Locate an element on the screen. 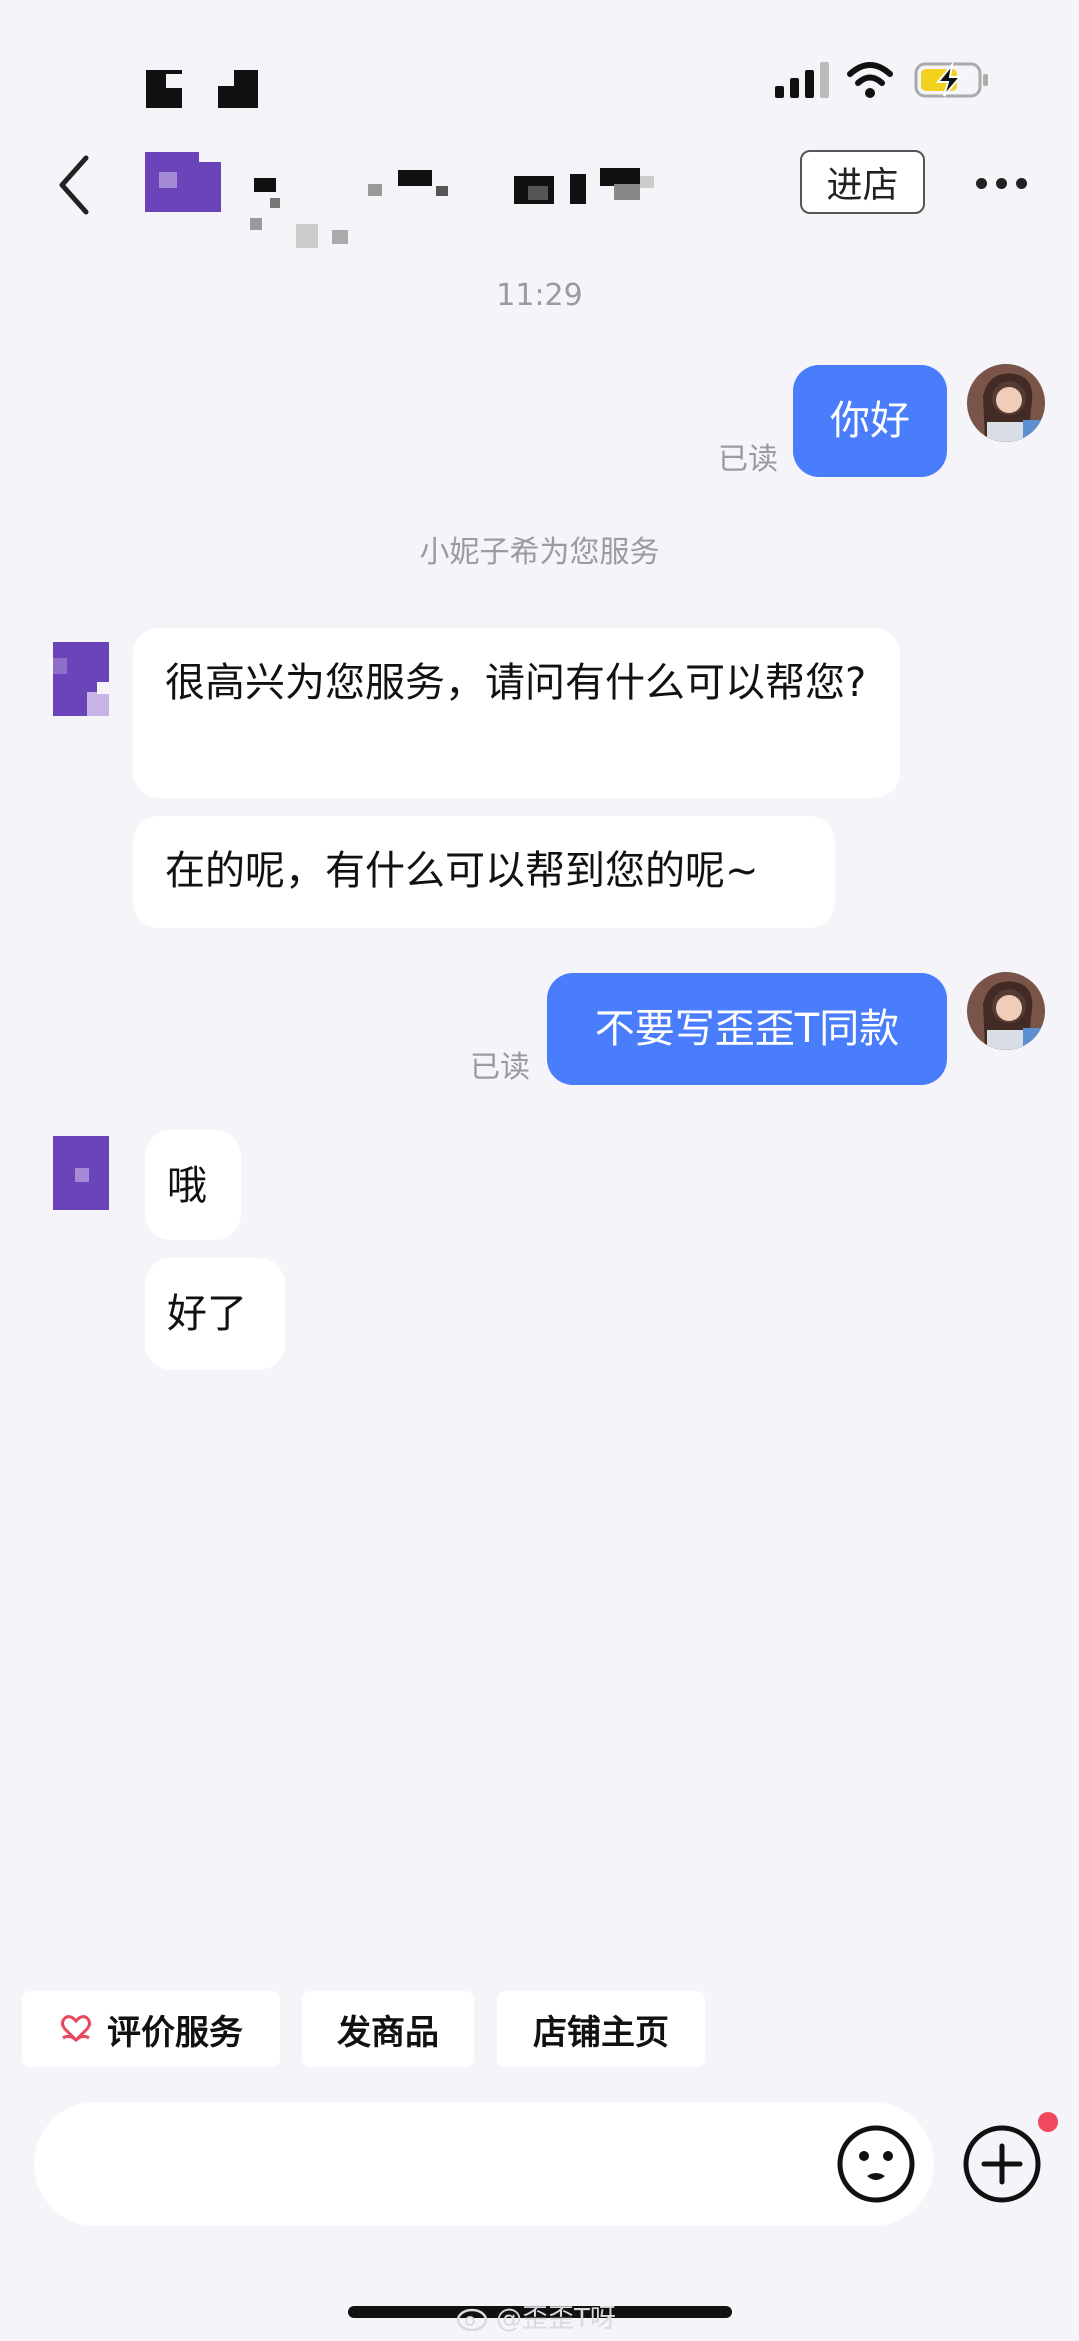  enter-store-button: 进店 is located at coordinates (862, 182).